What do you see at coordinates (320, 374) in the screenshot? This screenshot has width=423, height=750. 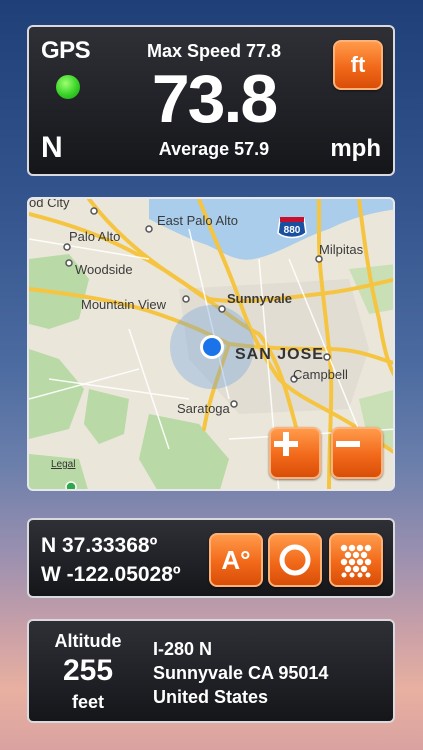 I see `map-label-campbell: Campbell` at bounding box center [320, 374].